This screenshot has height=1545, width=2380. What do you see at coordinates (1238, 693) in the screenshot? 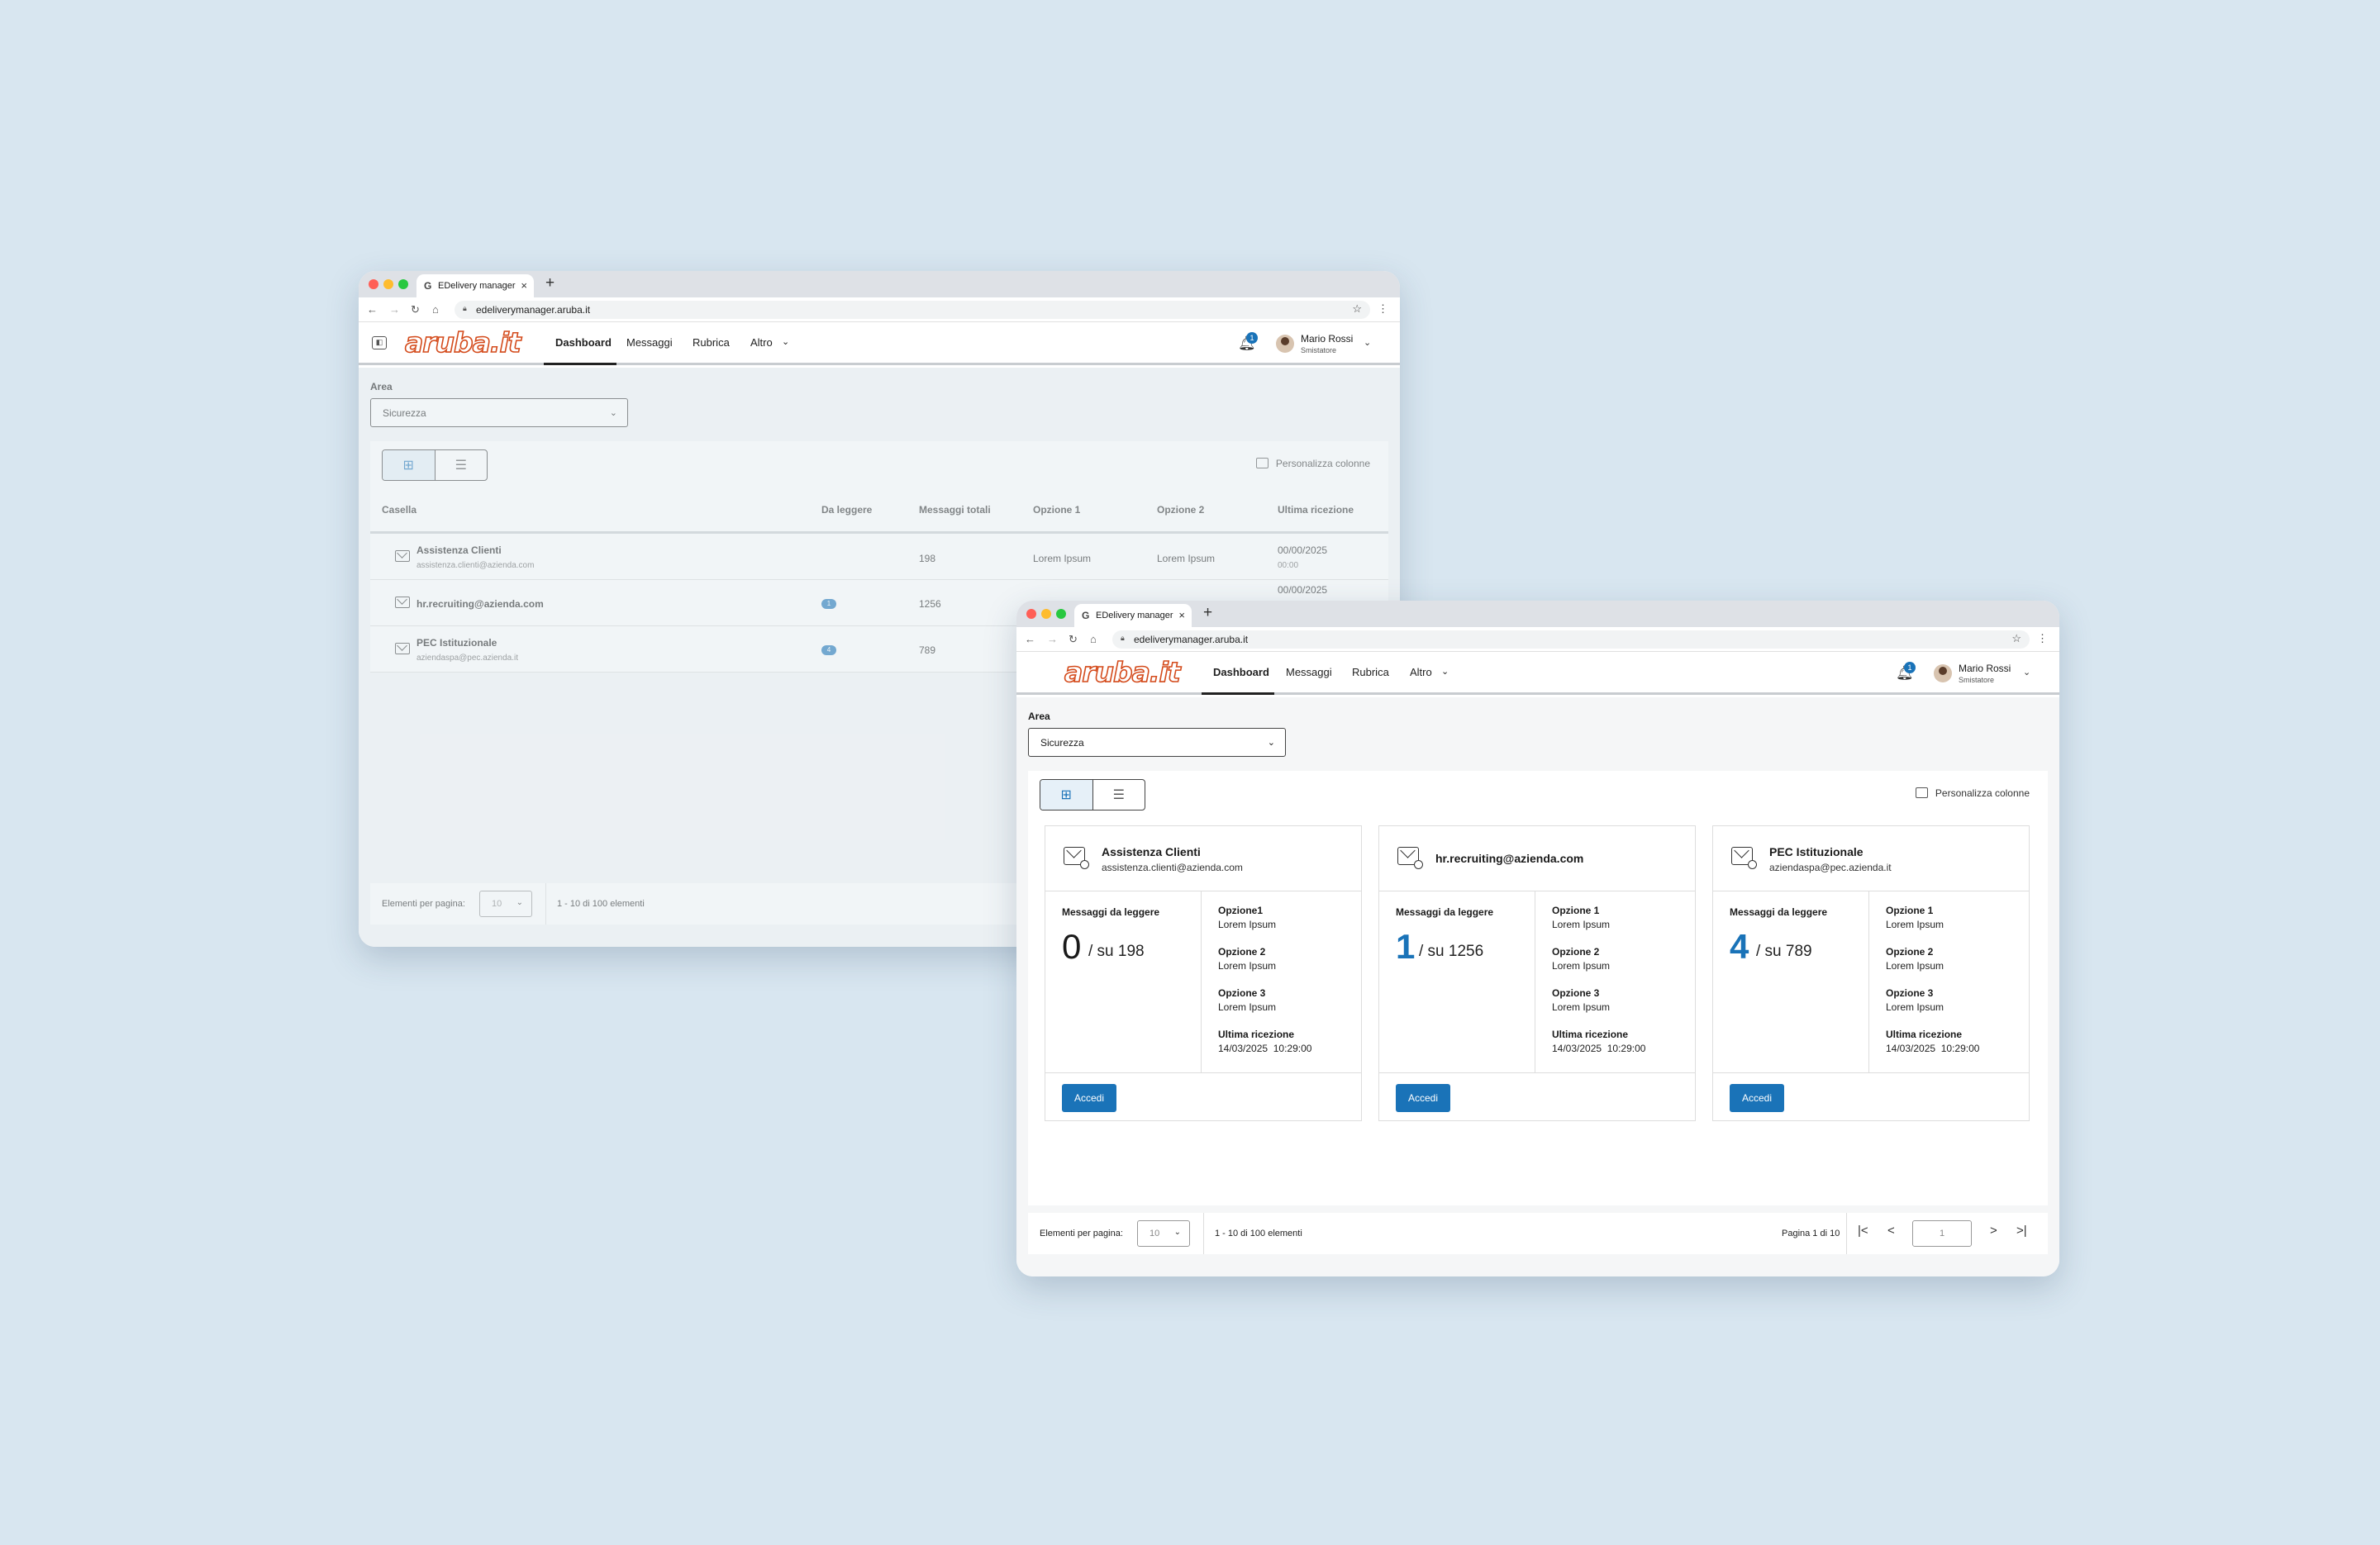
I see `active-tab-underline` at bounding box center [1238, 693].